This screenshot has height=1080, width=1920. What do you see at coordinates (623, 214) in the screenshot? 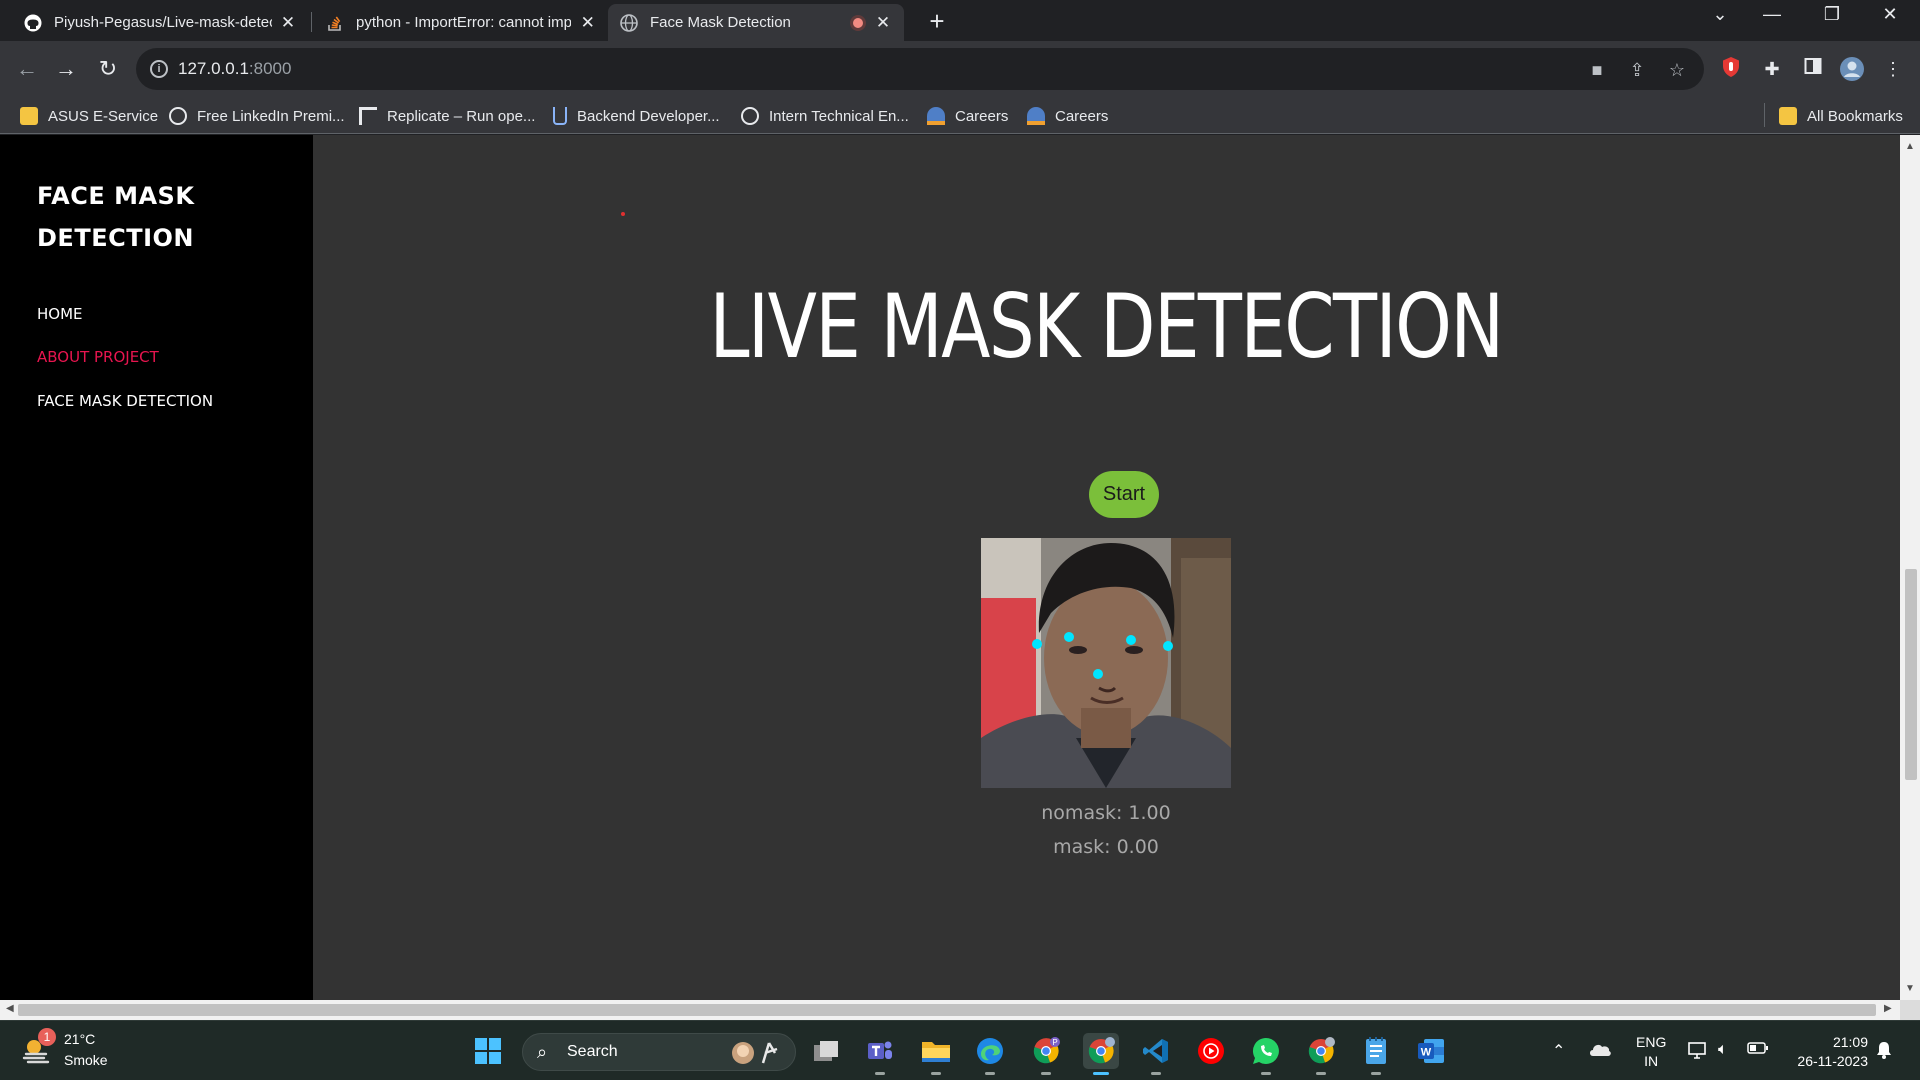
I see `cursor-dot` at bounding box center [623, 214].